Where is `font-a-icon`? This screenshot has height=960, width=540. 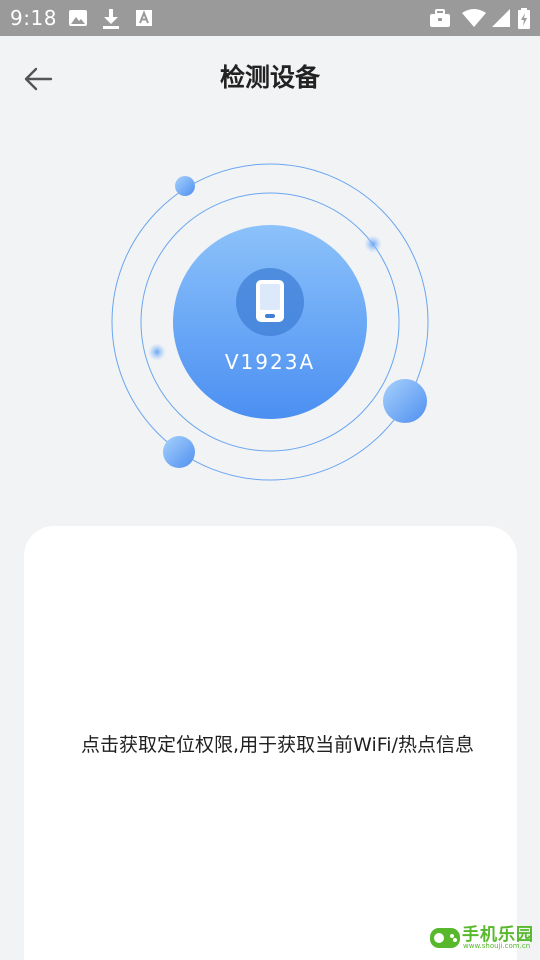
font-a-icon is located at coordinates (144, 18).